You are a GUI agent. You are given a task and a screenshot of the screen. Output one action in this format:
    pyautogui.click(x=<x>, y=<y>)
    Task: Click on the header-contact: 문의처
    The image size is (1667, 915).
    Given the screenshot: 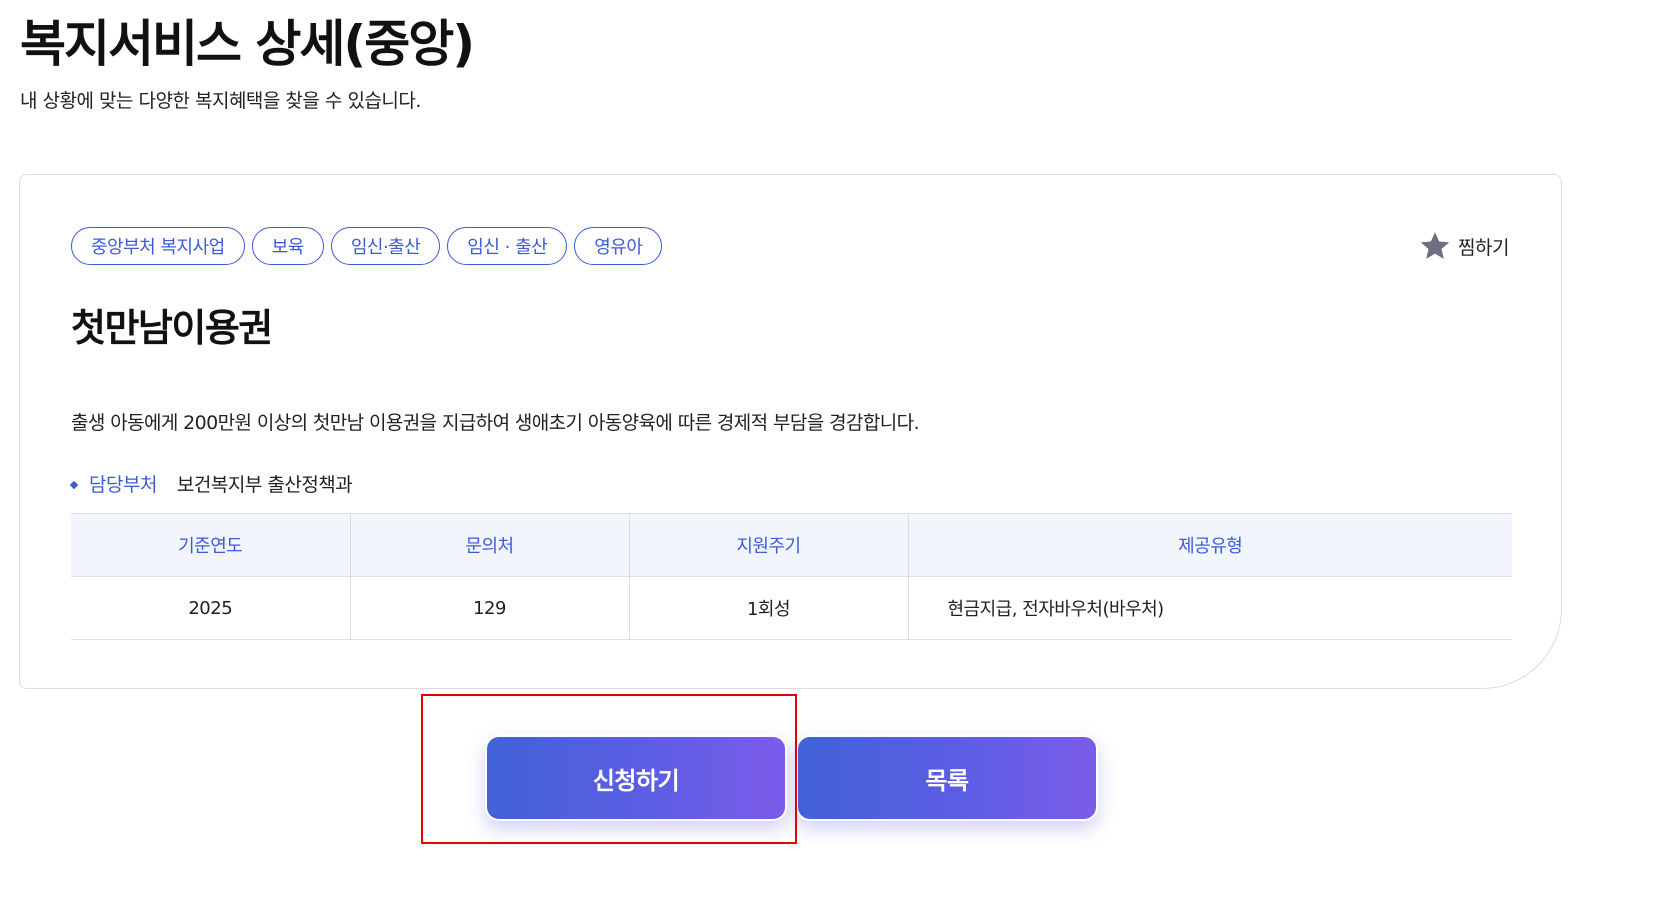 What is the action you would take?
    pyautogui.click(x=489, y=545)
    